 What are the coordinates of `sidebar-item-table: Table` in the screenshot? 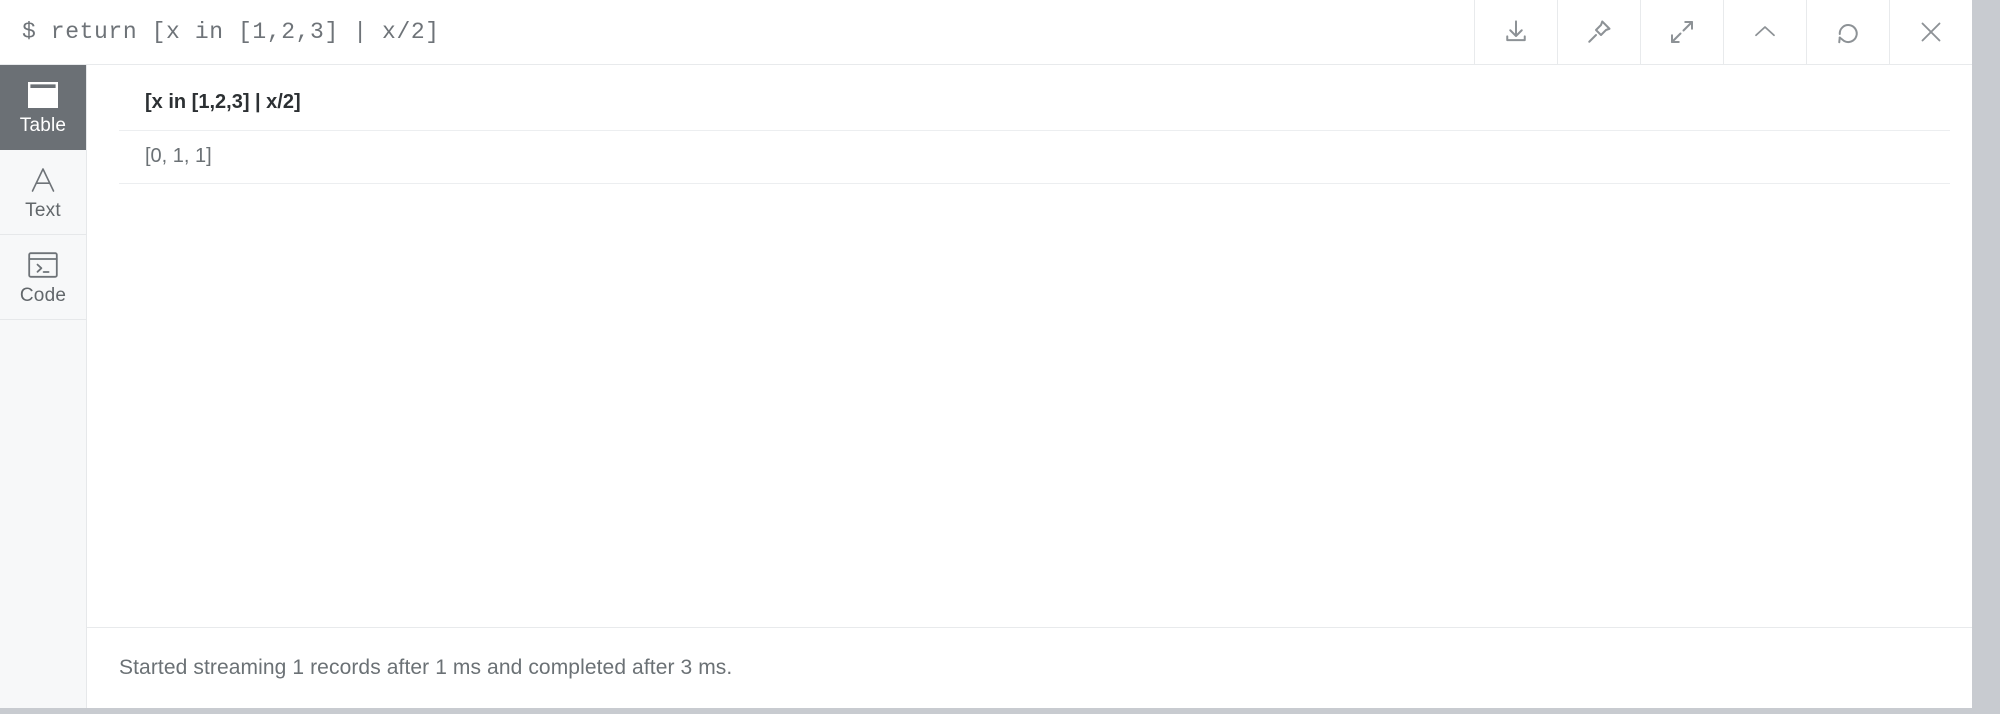 It's located at (43, 107).